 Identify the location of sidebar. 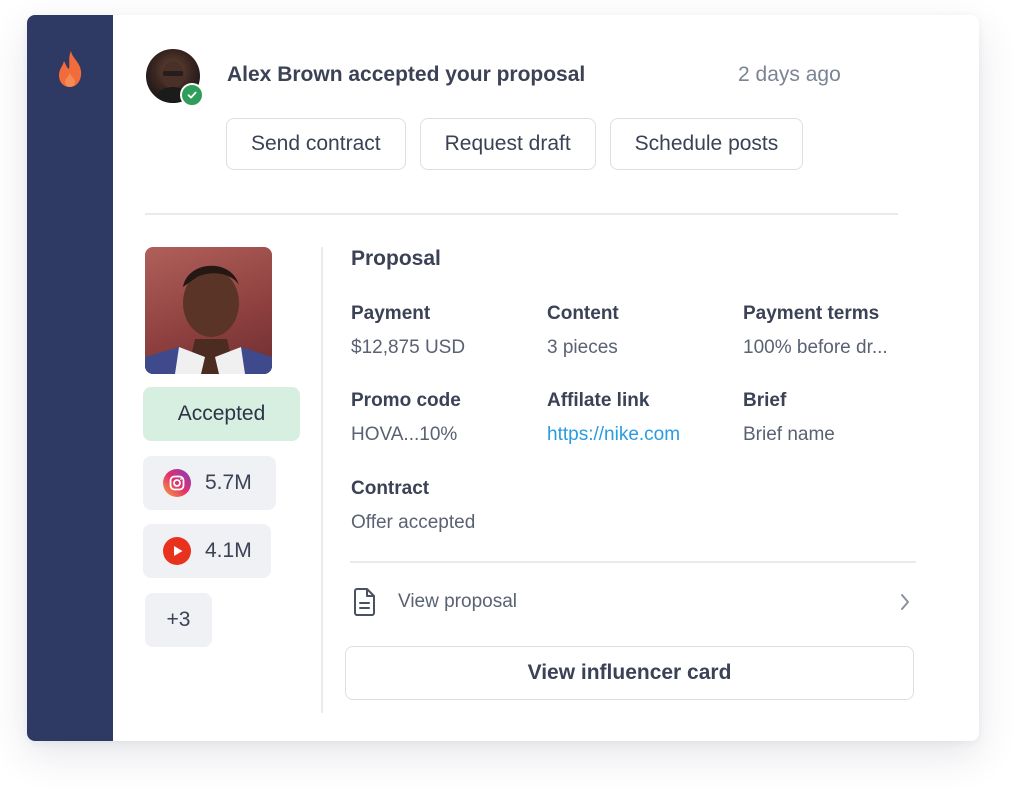
(70, 378).